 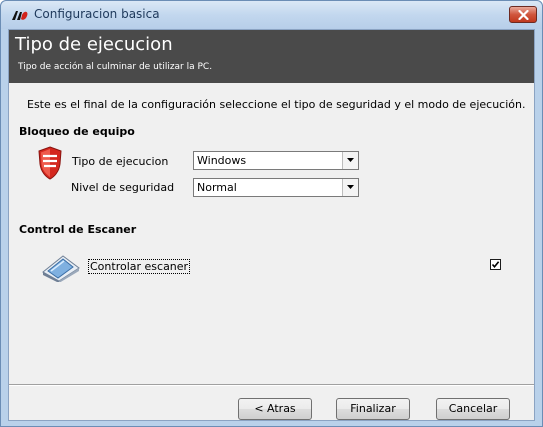 I want to click on scanner-control-label: Controlar escaner, so click(x=139, y=266).